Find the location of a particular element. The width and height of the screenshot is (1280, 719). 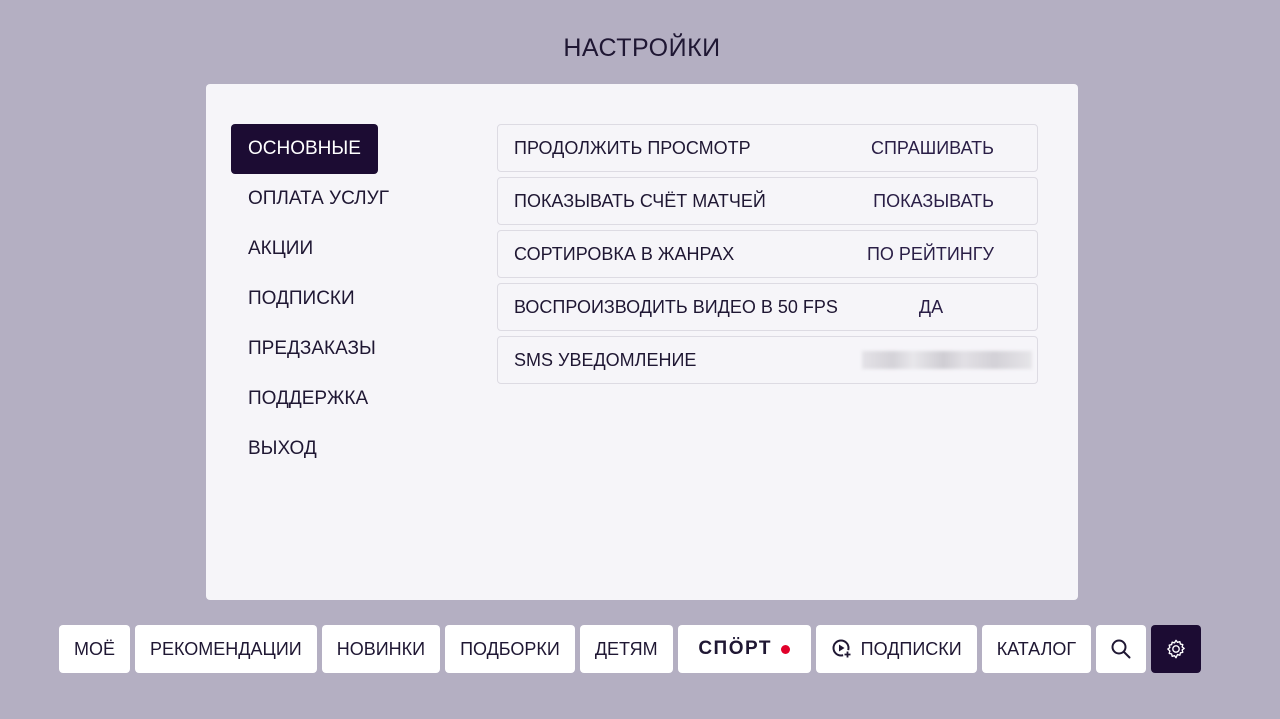

nav-kids: ДЕТЯМ is located at coordinates (626, 649).